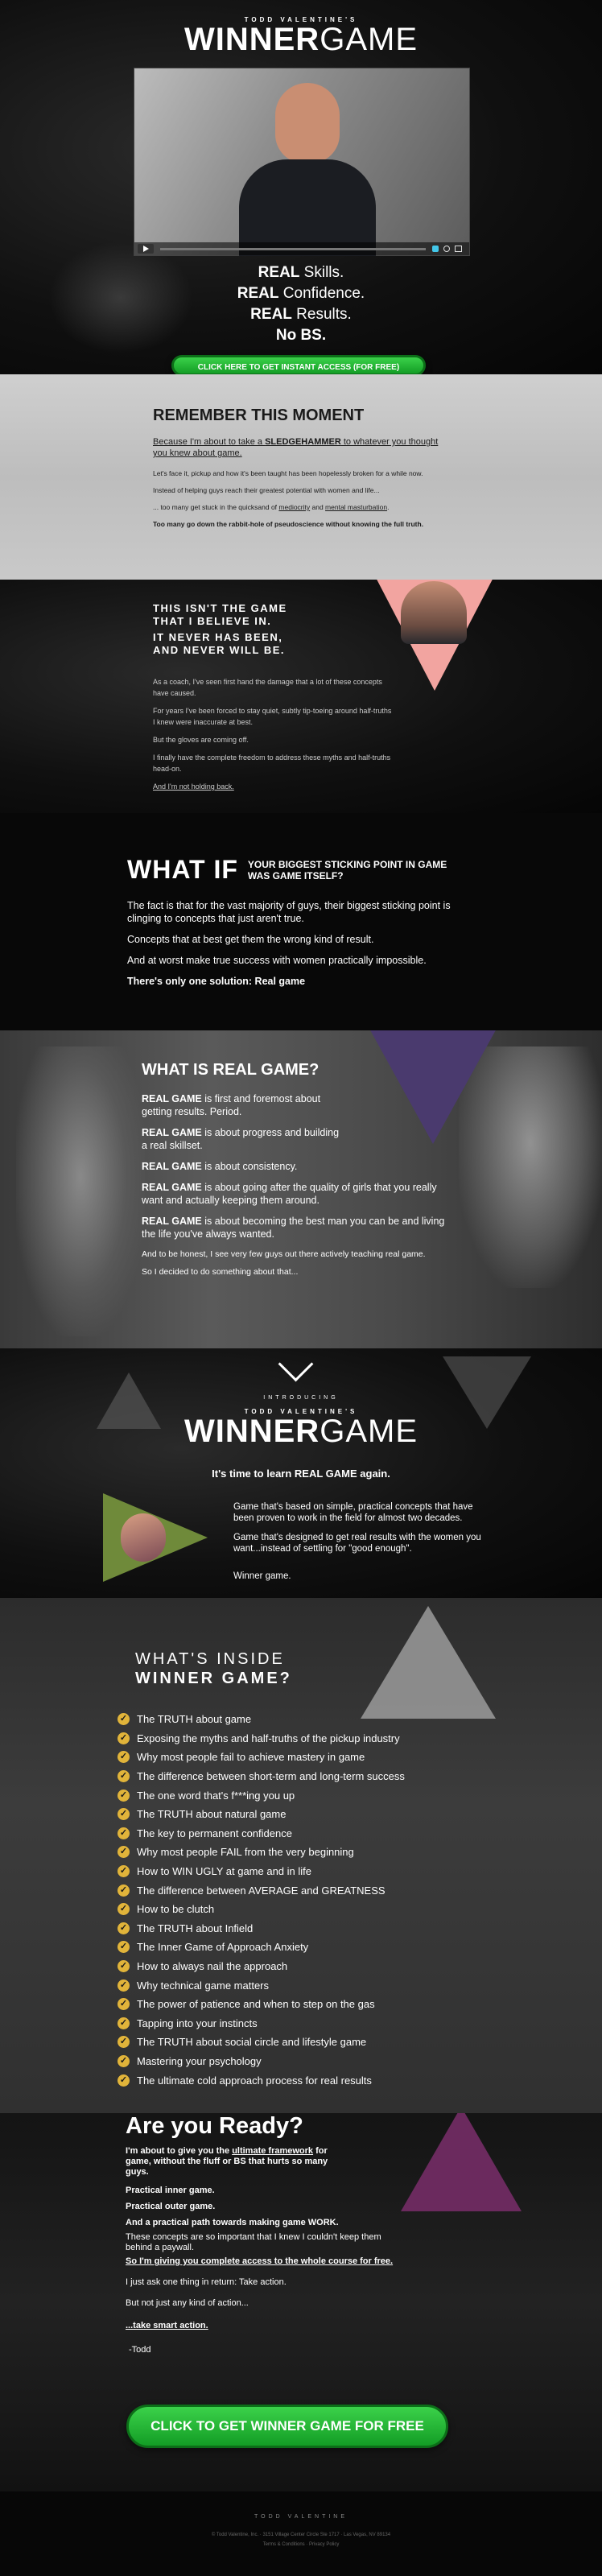 This screenshot has width=602, height=2576. I want to click on ready-sign: -Todd, so click(140, 2350).